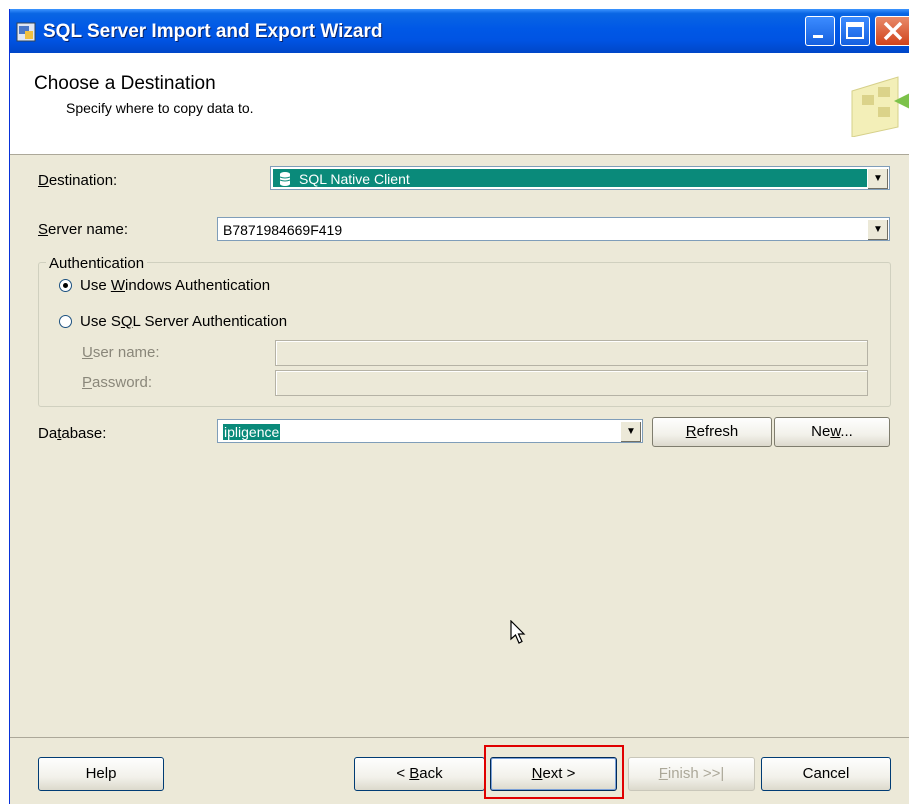  Describe the element at coordinates (65, 321) in the screenshot. I see `sql-auth-radio` at that location.